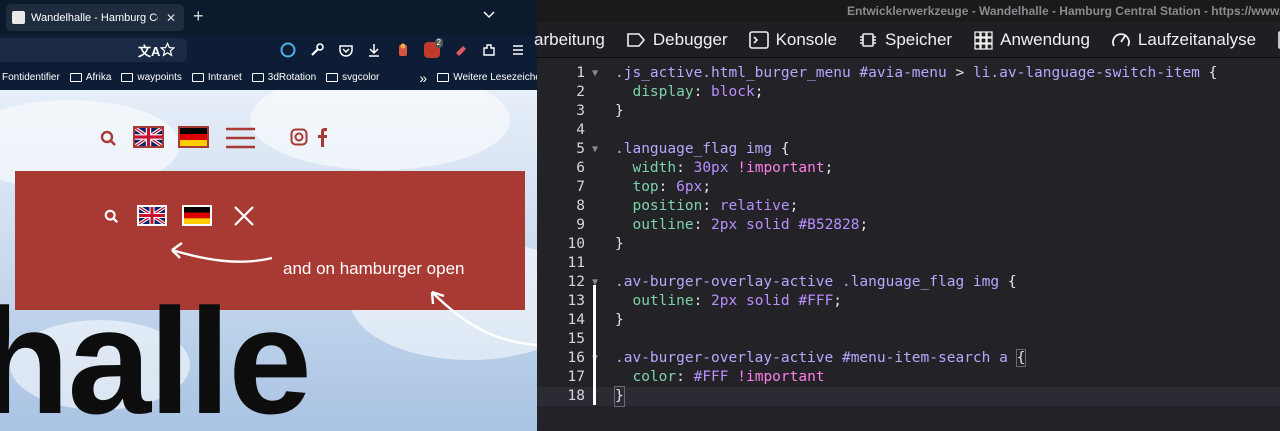 The height and width of the screenshot is (431, 1280). I want to click on account-icon, so click(288, 50).